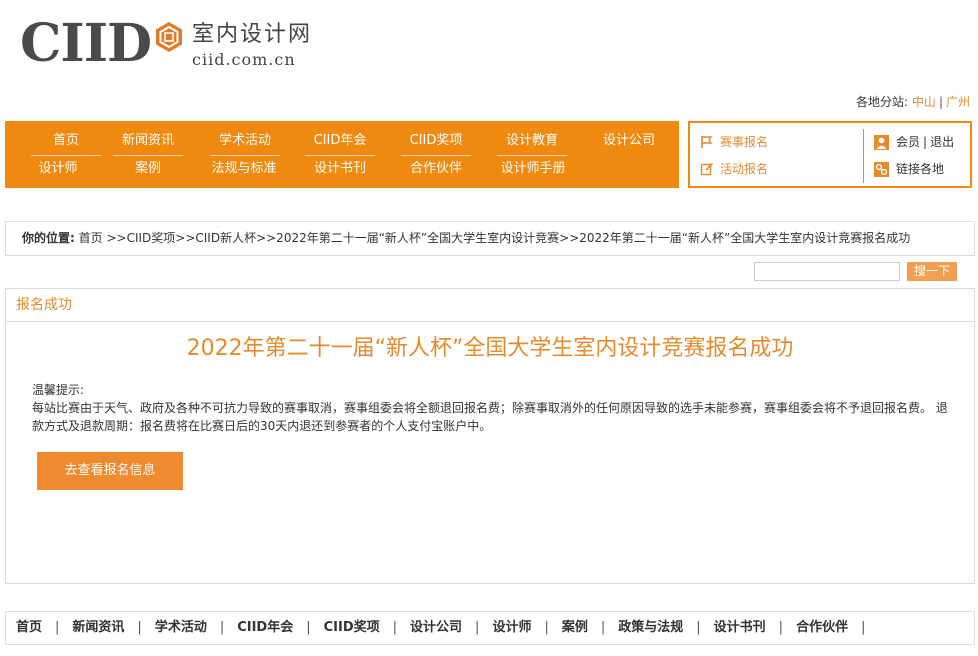 This screenshot has width=978, height=656. Describe the element at coordinates (863, 156) in the screenshot. I see `quick-links-divider` at that location.